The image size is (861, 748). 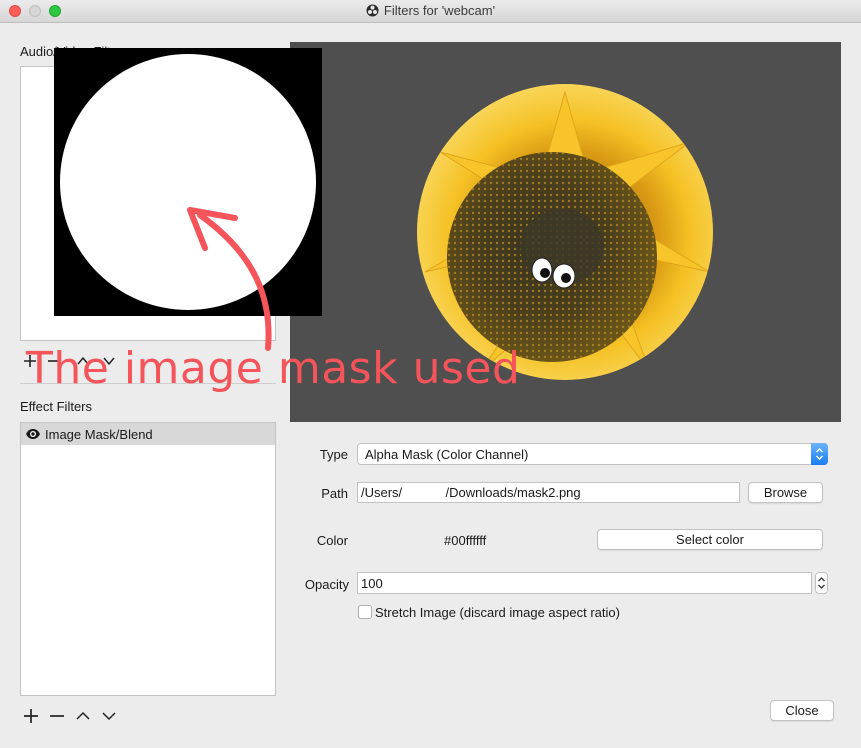 What do you see at coordinates (710, 539) in the screenshot?
I see `select-color-button: Select color` at bounding box center [710, 539].